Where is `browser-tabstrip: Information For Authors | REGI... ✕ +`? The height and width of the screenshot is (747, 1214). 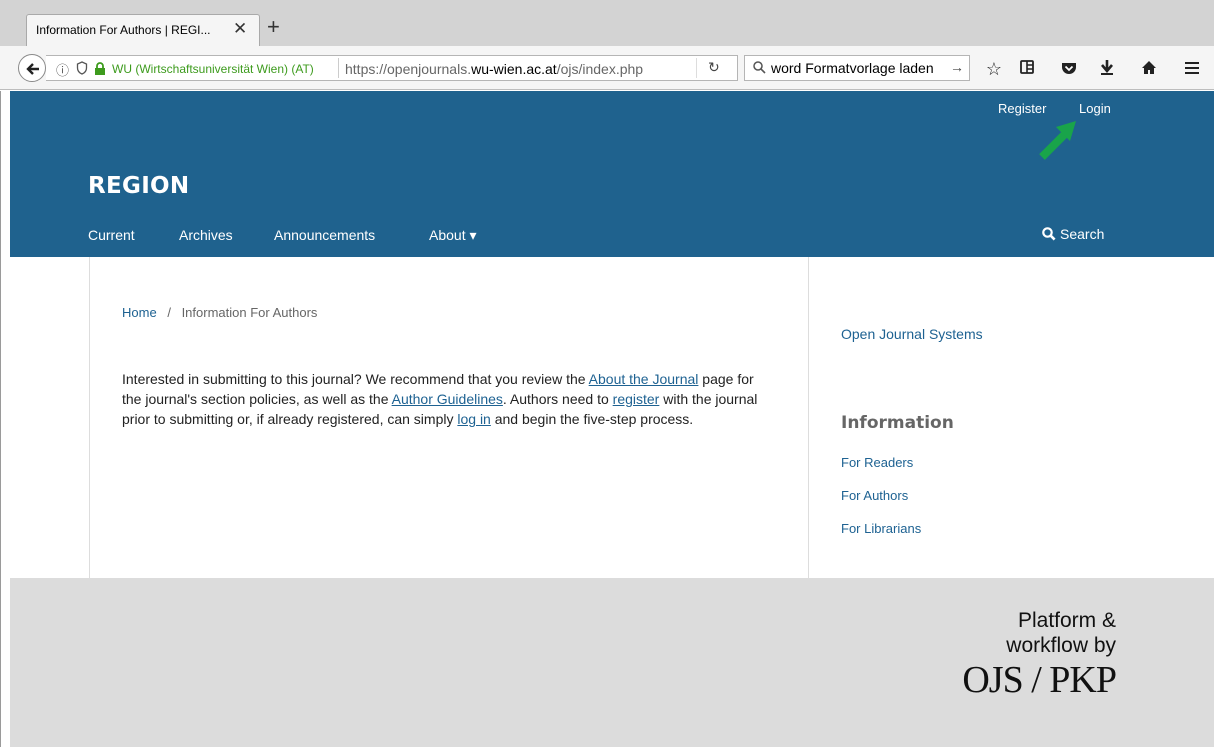
browser-tabstrip: Information For Authors | REGI... ✕ + is located at coordinates (607, 23).